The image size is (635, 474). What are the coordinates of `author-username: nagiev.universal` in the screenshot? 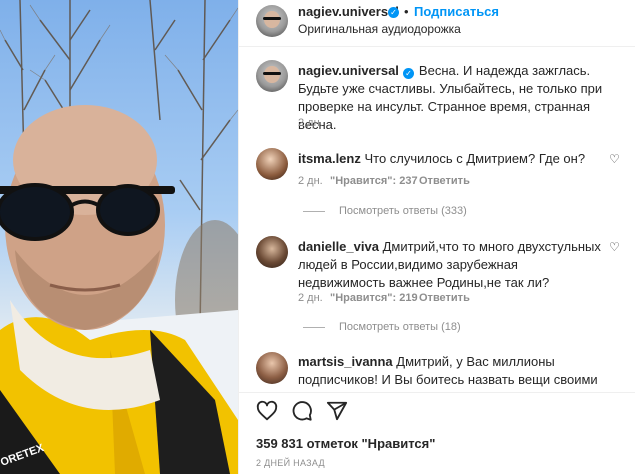 It's located at (348, 11).